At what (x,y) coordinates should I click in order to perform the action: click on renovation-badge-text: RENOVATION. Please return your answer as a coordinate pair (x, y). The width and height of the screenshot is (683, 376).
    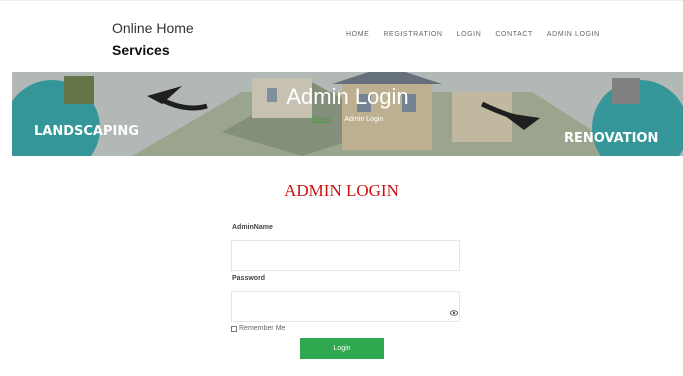
    Looking at the image, I should click on (611, 138).